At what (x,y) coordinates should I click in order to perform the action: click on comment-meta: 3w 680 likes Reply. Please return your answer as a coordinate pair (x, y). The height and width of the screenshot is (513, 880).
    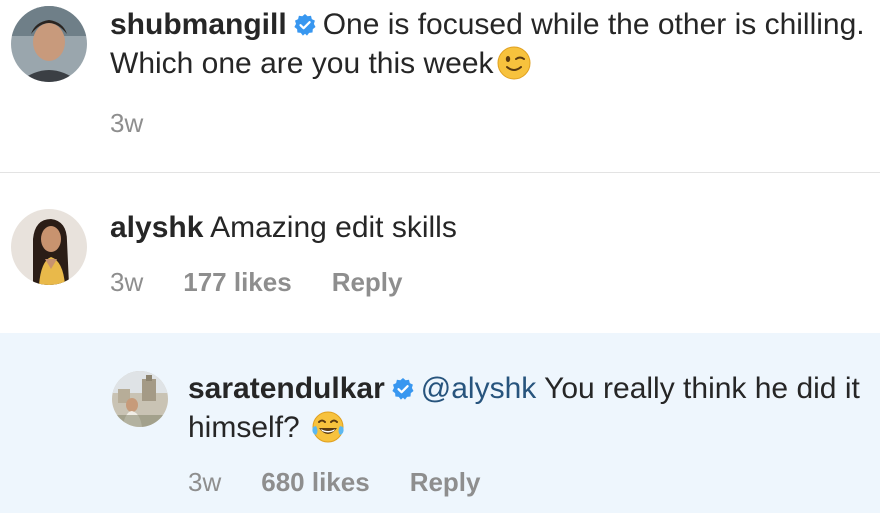
    Looking at the image, I should click on (354, 482).